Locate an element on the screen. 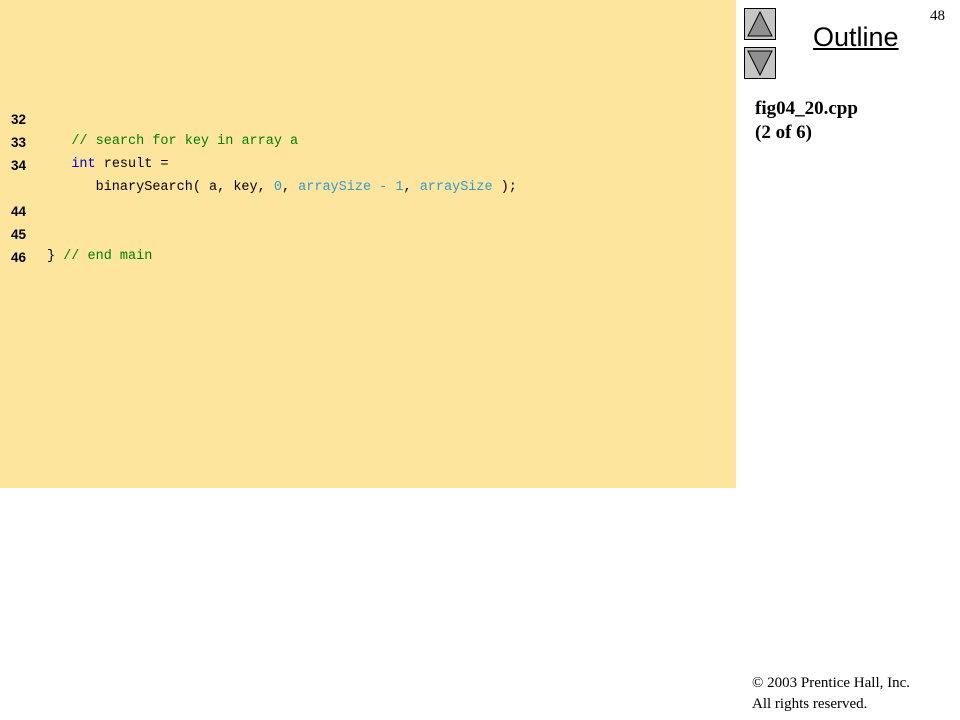 The height and width of the screenshot is (720, 960). code-line: 46 is located at coordinates (368, 245).